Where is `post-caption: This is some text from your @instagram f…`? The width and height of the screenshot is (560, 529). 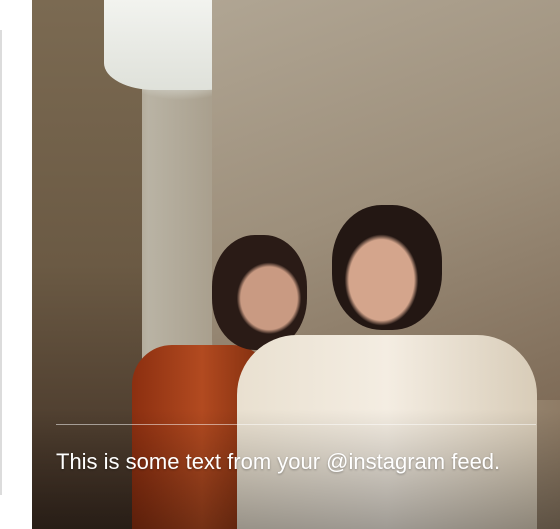 post-caption: This is some text from your @instagram f… is located at coordinates (278, 461).